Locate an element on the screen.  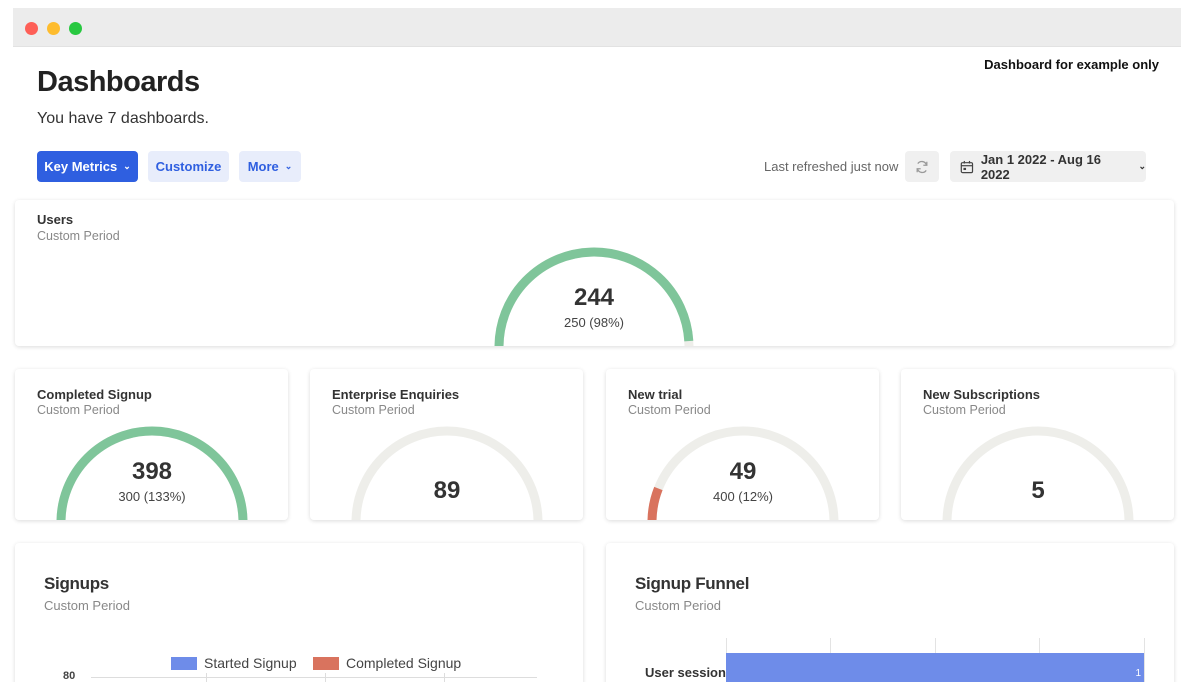
key-metrics-dropdown: Key Metrics ⌄ is located at coordinates (87, 166).